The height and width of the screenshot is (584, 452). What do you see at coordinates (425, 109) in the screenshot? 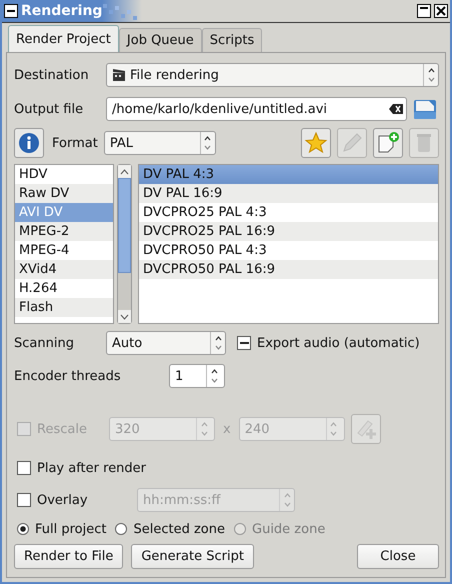
I see `folder-icon` at bounding box center [425, 109].